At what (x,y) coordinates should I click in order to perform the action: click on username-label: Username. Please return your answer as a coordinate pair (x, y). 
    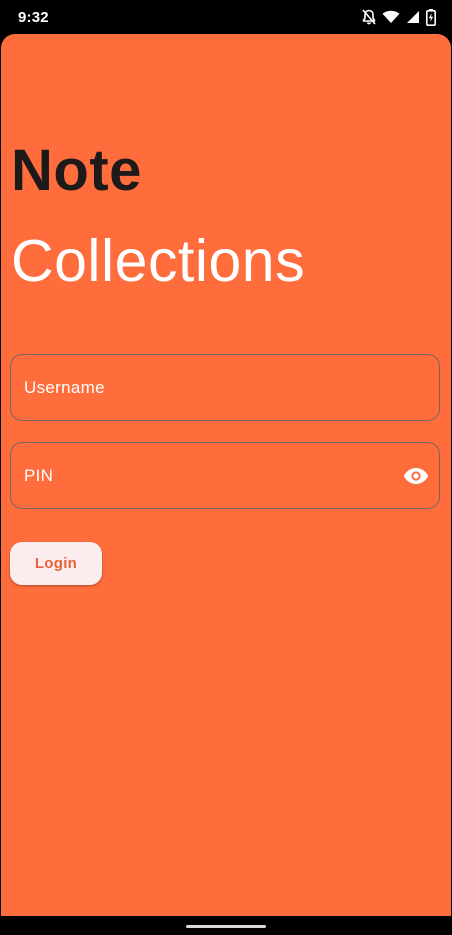
    Looking at the image, I should click on (64, 387).